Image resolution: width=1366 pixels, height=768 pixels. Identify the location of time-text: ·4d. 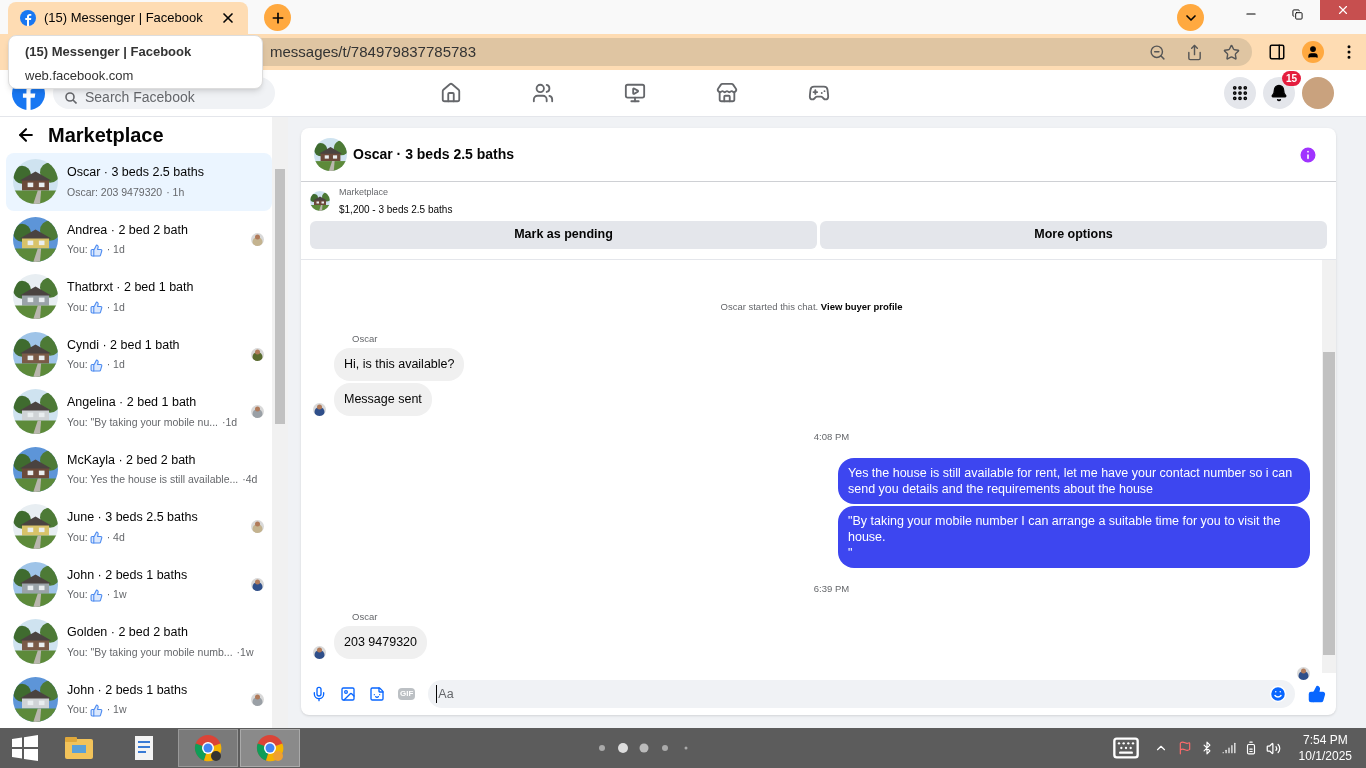
(250, 480).